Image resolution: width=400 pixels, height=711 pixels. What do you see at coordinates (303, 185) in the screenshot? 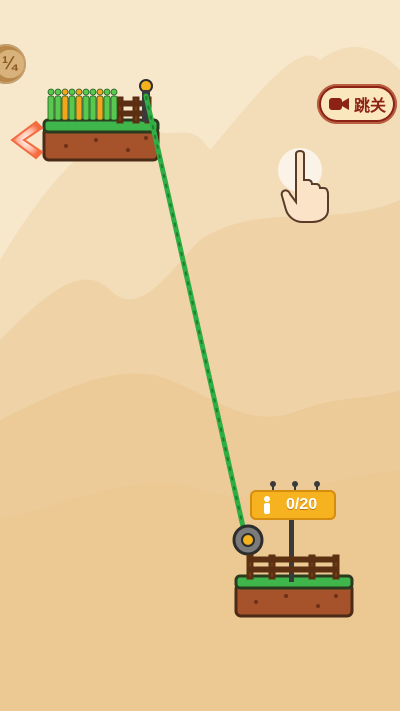
I see `hand-pointer-icon` at bounding box center [303, 185].